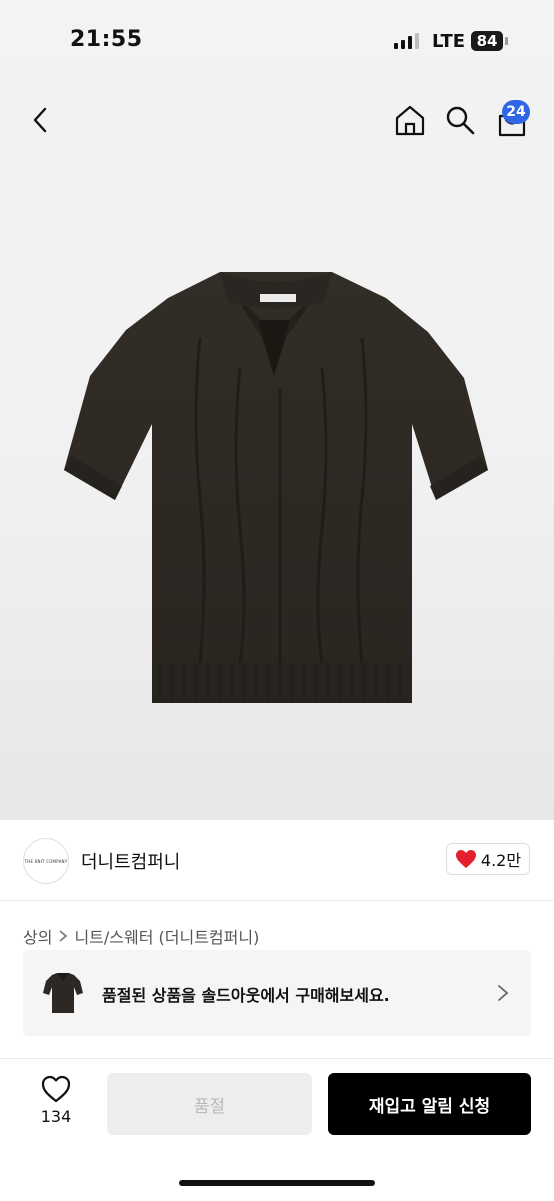 The height and width of the screenshot is (1201, 554). I want to click on soldout-button: 품절, so click(209, 1104).